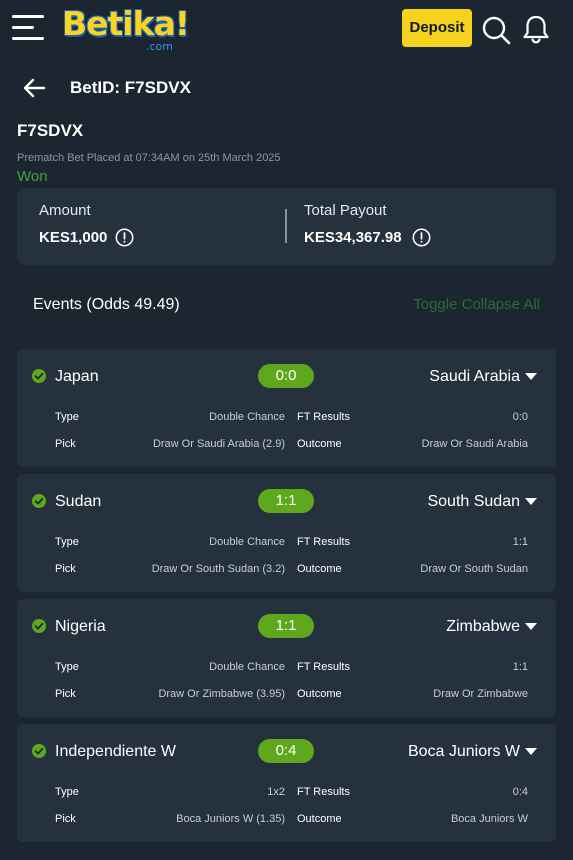 This screenshot has width=573, height=860. What do you see at coordinates (218, 444) in the screenshot?
I see `pick-value: Draw Or Saudi Arabia (2.9)` at bounding box center [218, 444].